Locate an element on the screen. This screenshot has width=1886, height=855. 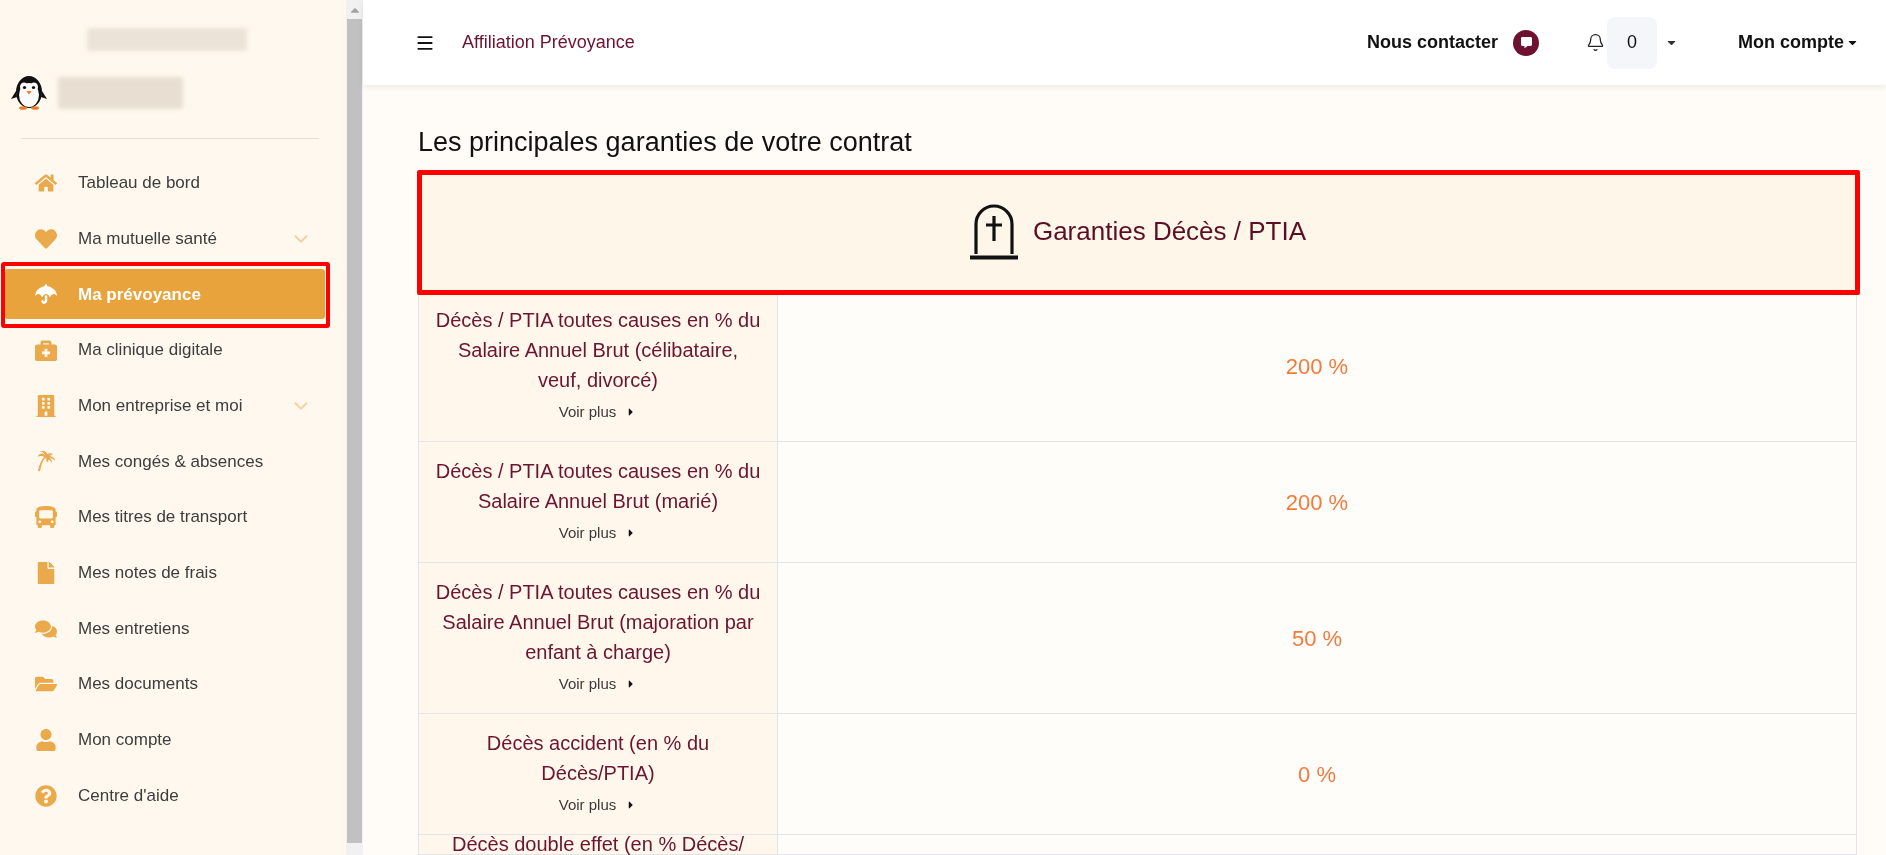
sidebar-item: Mes documents is located at coordinates (165, 684).